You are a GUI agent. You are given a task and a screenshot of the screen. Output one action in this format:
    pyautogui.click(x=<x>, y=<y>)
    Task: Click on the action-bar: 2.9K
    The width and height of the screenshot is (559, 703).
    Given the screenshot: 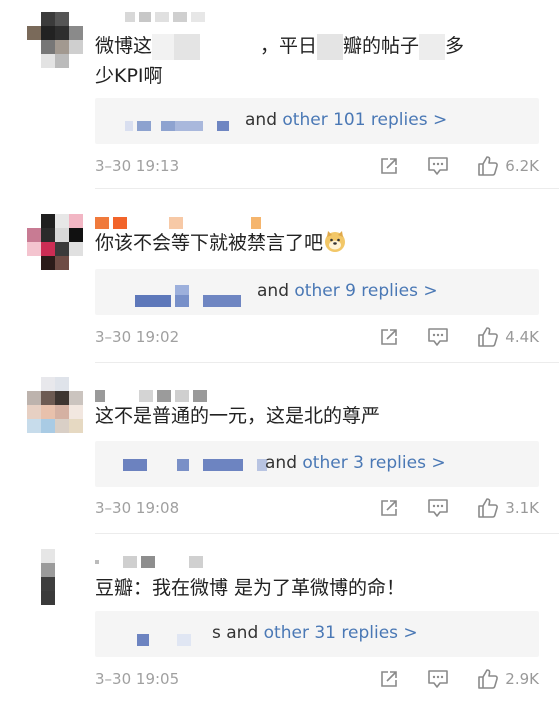 What is the action you would take?
    pyautogui.click(x=459, y=679)
    